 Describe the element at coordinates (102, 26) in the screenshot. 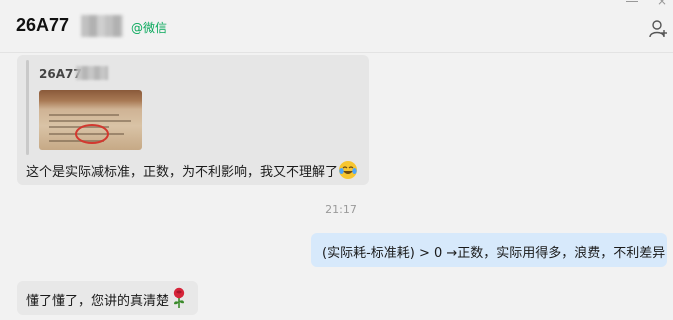

I see `redacted-name` at that location.